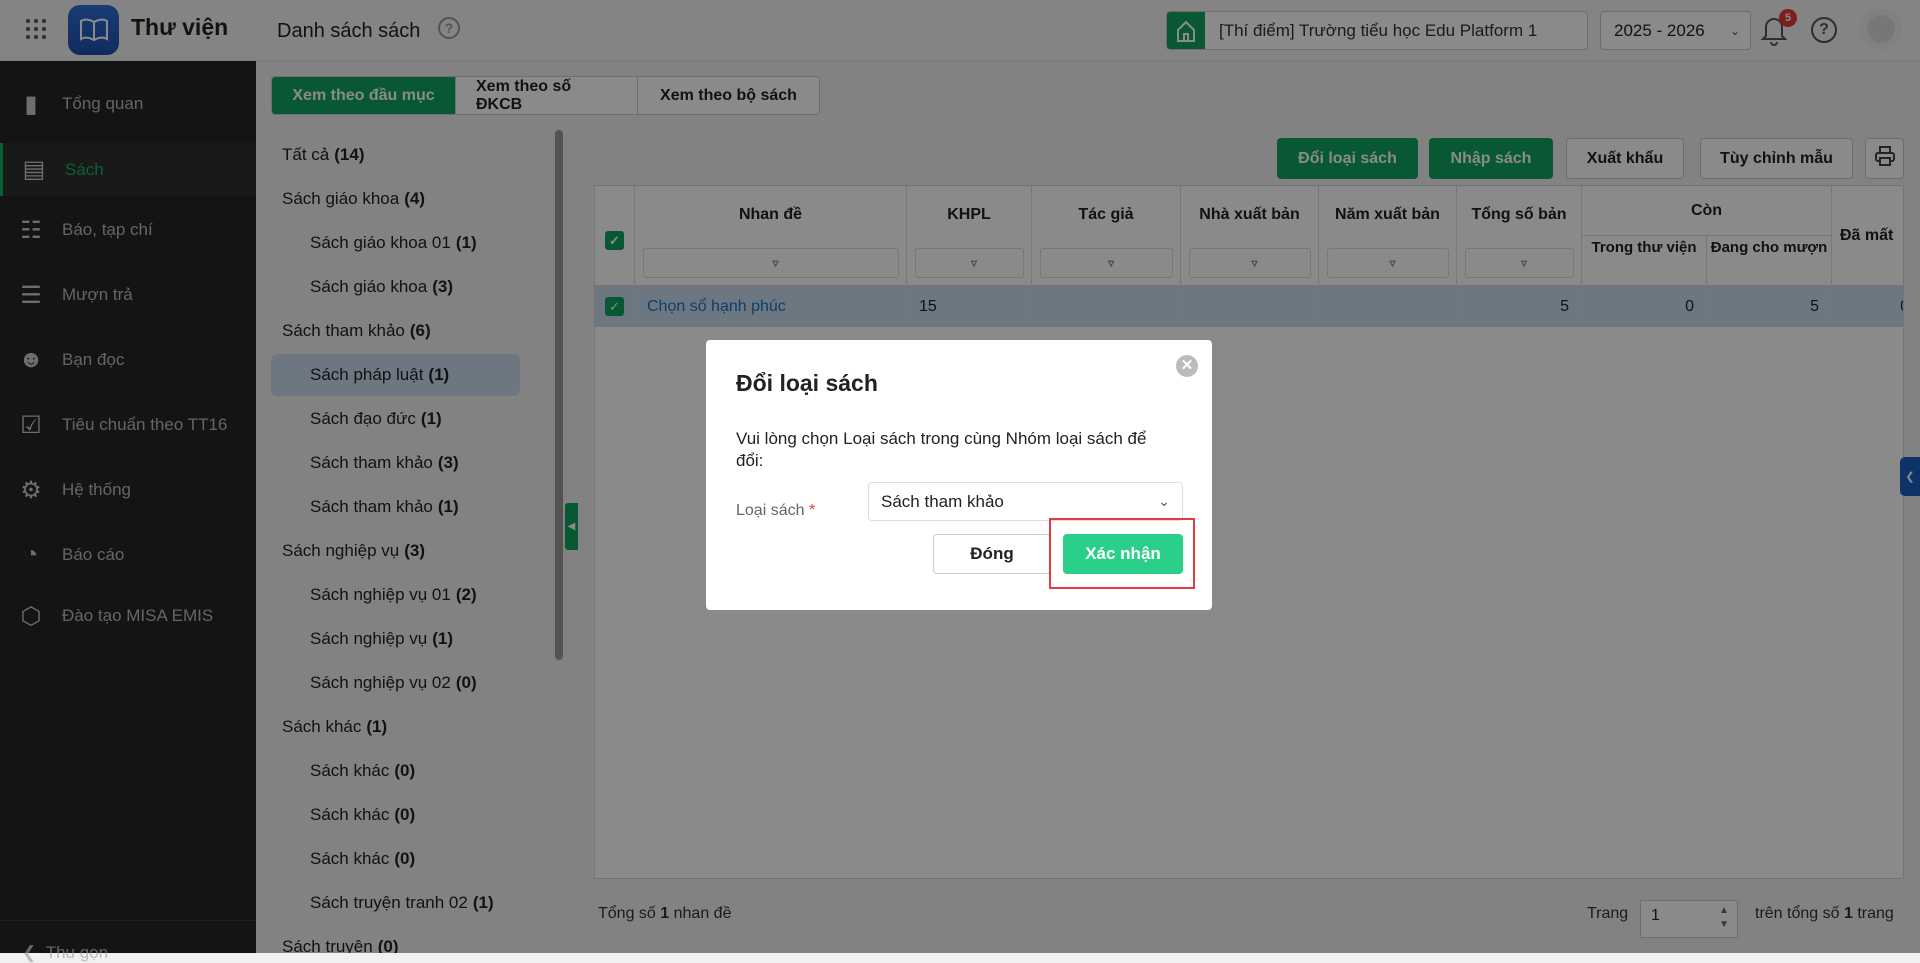 The width and height of the screenshot is (1920, 963). Describe the element at coordinates (770, 510) in the screenshot. I see `field-label: Loại sách` at that location.